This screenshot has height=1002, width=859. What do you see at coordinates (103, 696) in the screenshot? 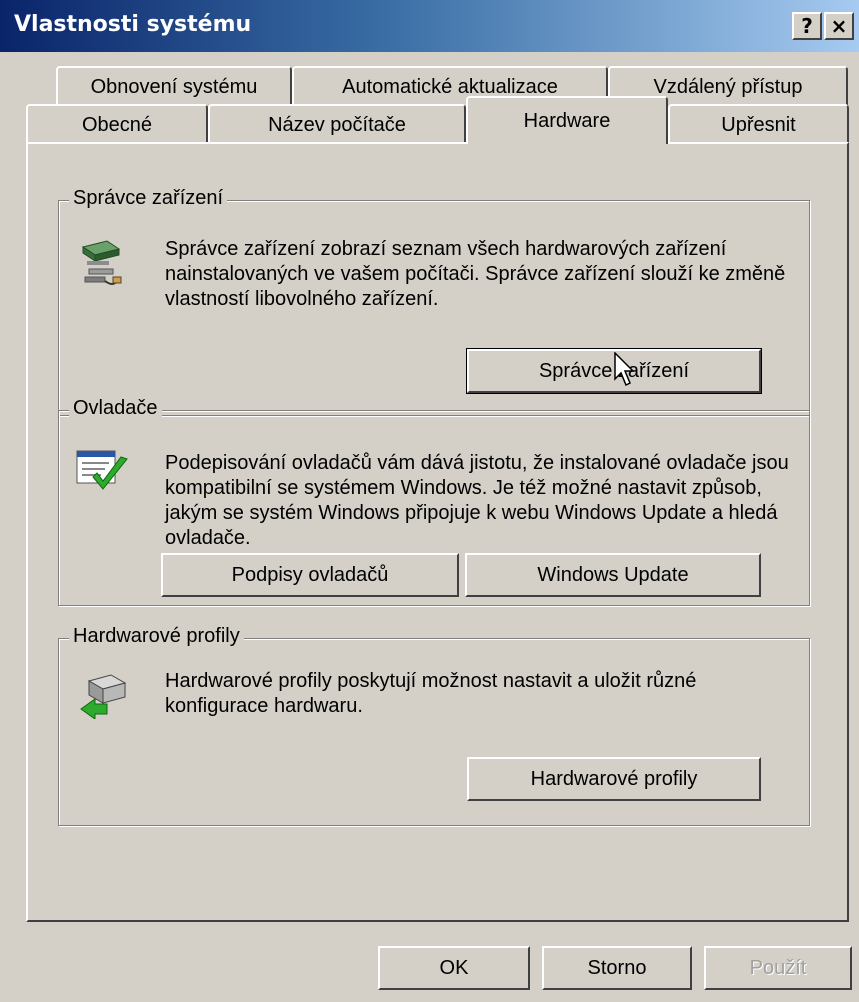
I see `hardware-profiles-icon` at bounding box center [103, 696].